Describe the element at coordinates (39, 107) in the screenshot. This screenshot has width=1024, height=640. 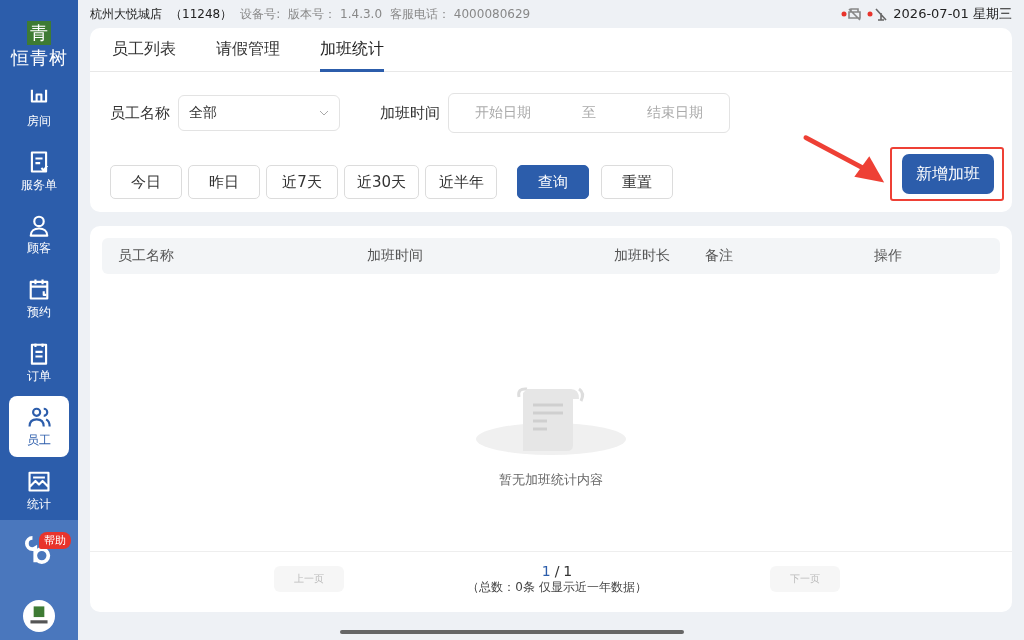
I see `nav-item: 房间` at that location.